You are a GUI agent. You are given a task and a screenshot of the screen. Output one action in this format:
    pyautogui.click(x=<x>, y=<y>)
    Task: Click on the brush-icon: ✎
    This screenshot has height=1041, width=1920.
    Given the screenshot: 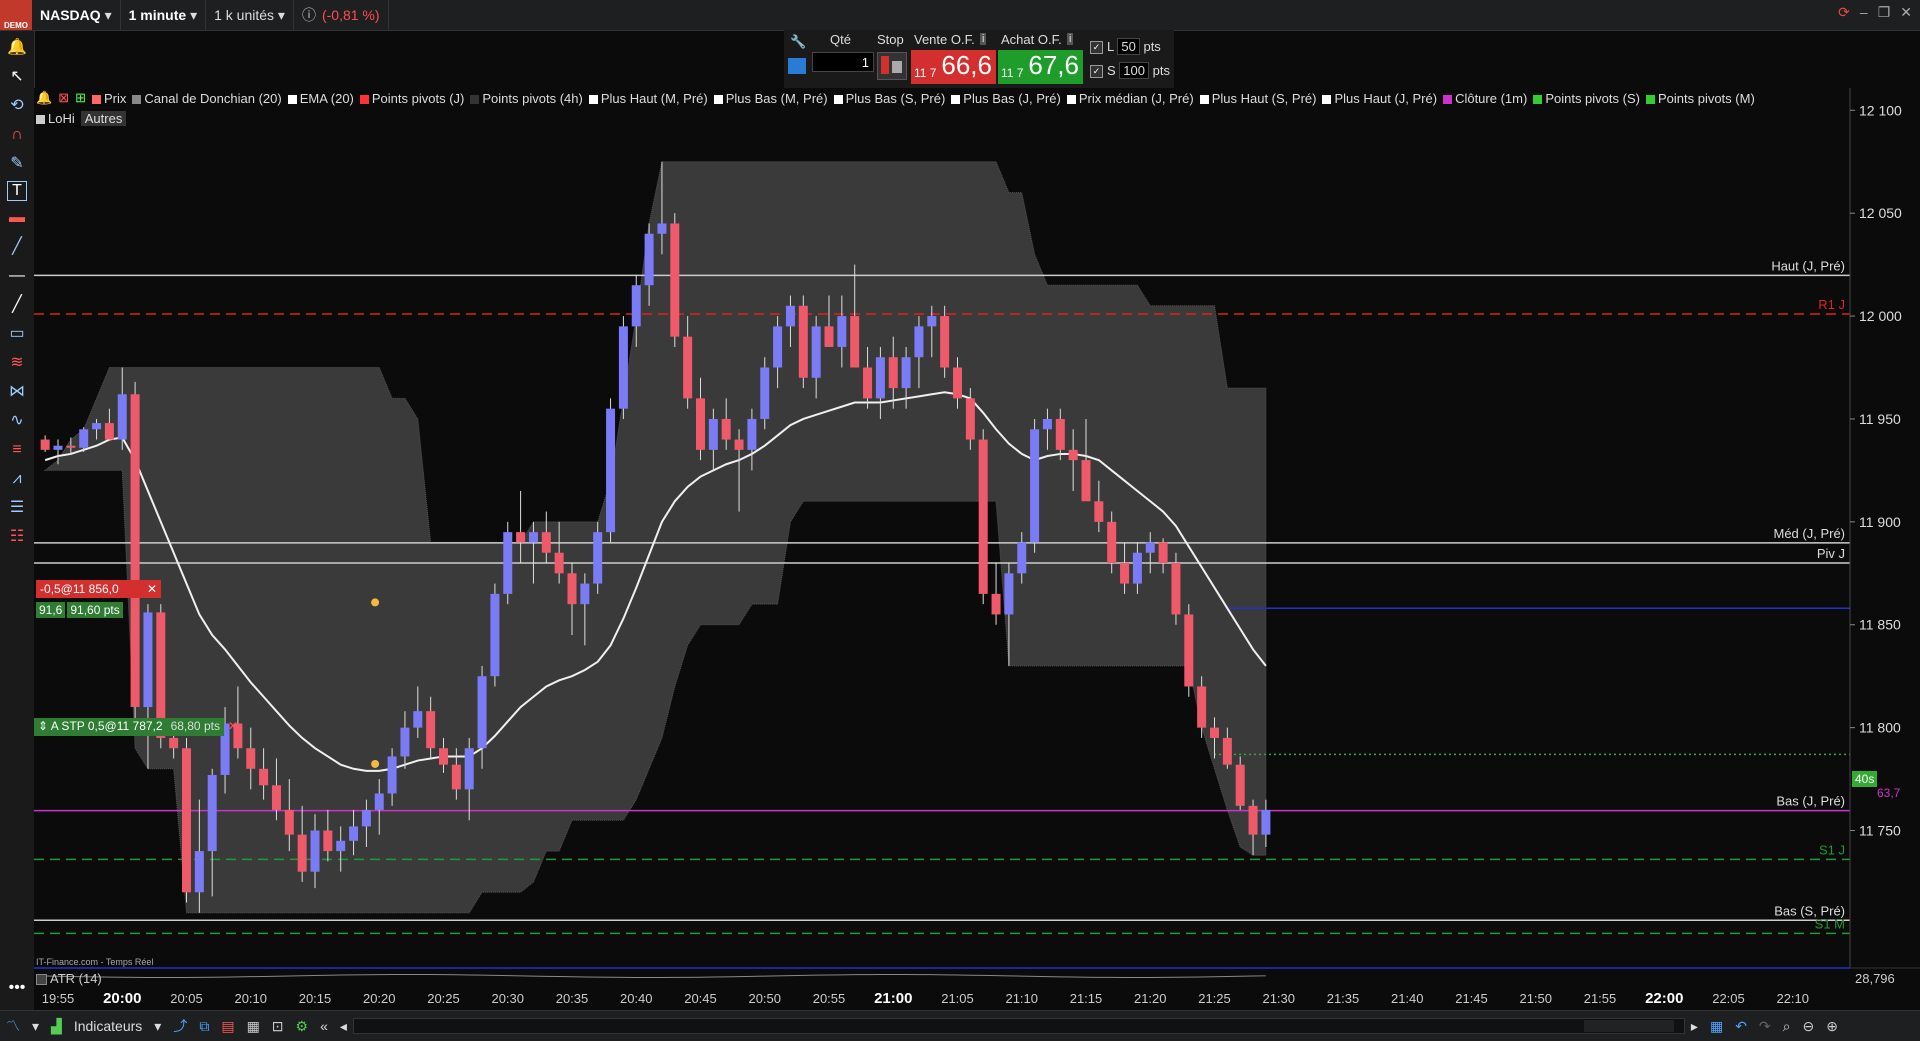 What is the action you would take?
    pyautogui.click(x=17, y=164)
    